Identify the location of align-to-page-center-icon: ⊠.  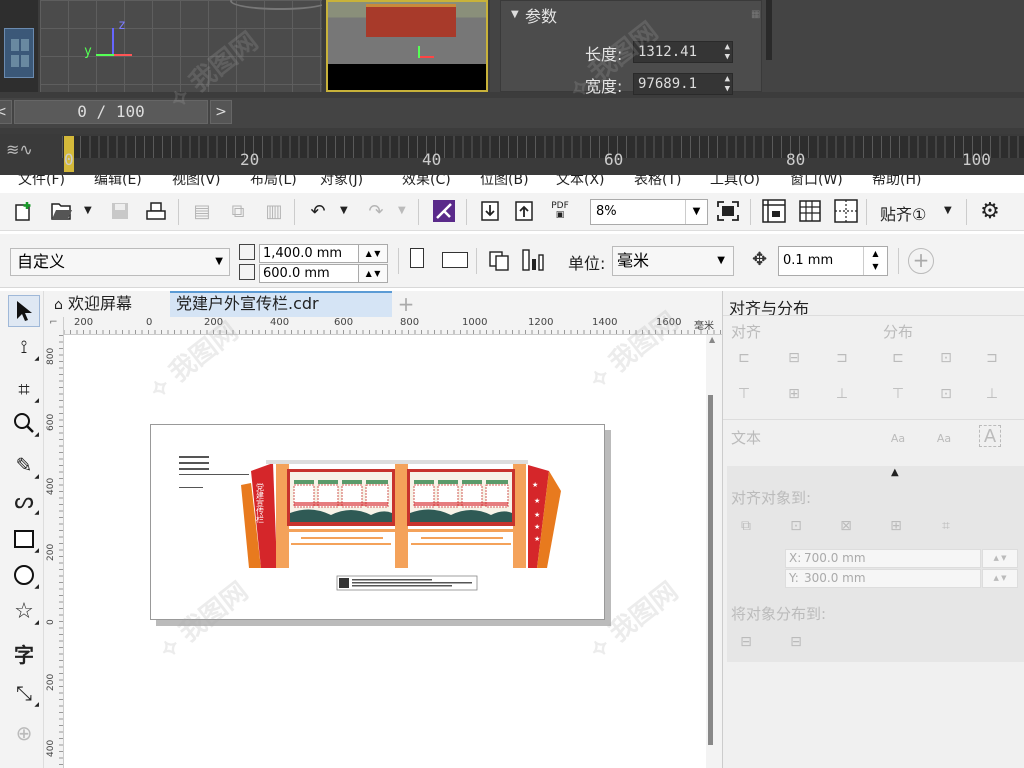
(846, 526).